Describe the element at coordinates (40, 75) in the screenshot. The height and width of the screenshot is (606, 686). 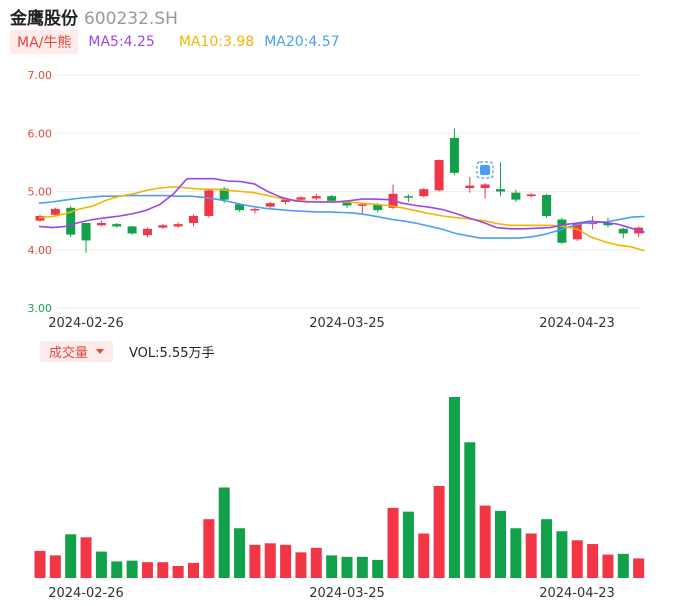
I see `y-tick-label: 7.00` at that location.